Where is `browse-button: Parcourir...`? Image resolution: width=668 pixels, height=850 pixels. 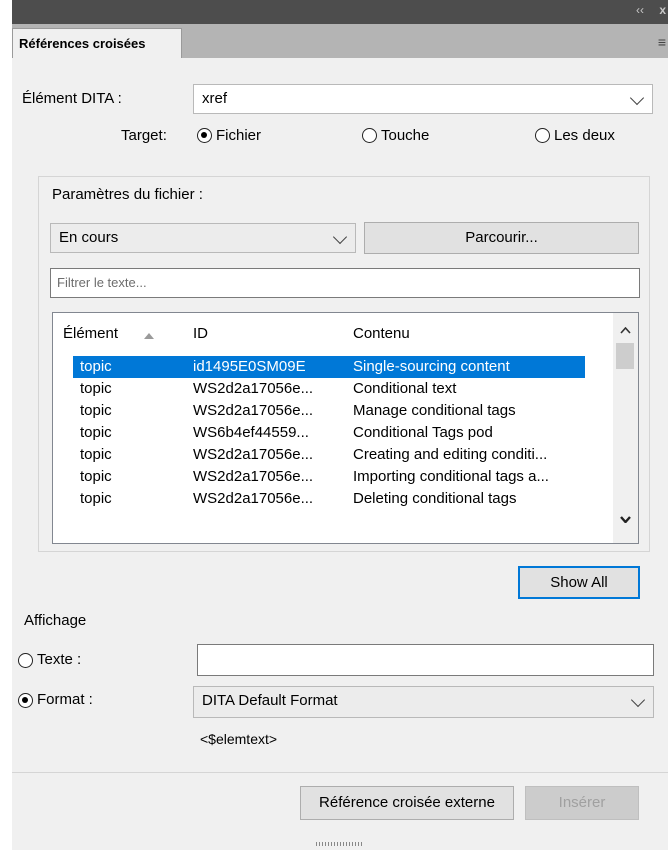 browse-button: Parcourir... is located at coordinates (501, 238).